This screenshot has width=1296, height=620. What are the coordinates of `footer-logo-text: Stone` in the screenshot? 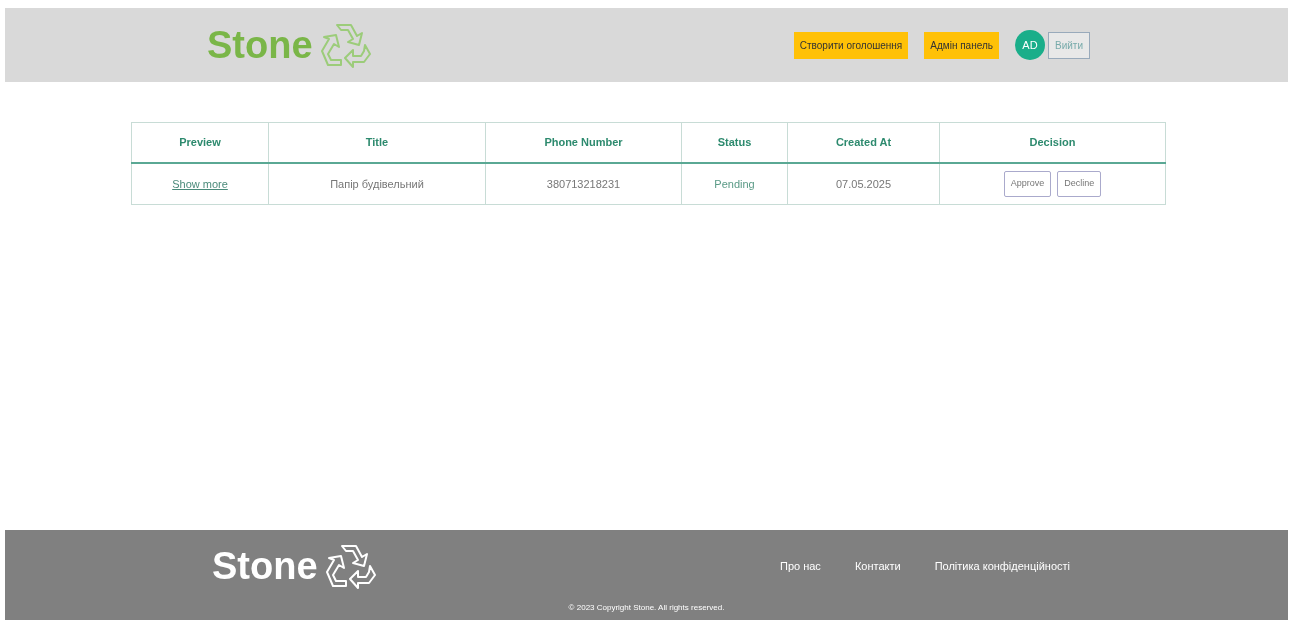 It's located at (265, 566).